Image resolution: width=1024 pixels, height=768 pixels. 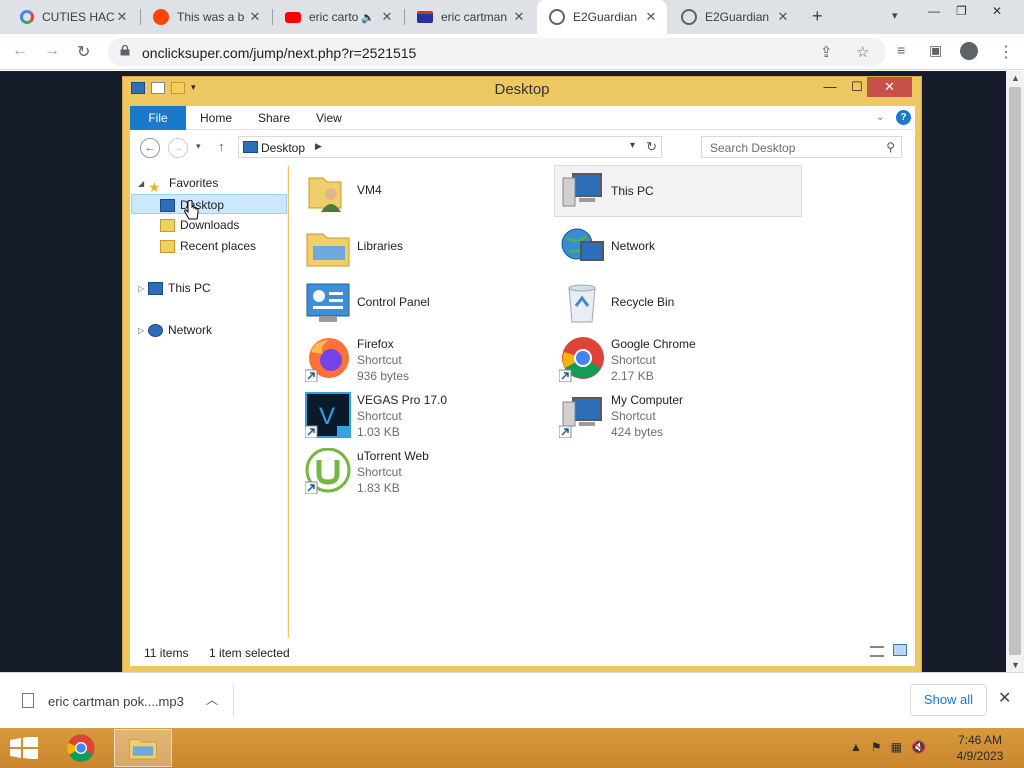 What do you see at coordinates (969, 51) in the screenshot?
I see `profile-avatar-icon` at bounding box center [969, 51].